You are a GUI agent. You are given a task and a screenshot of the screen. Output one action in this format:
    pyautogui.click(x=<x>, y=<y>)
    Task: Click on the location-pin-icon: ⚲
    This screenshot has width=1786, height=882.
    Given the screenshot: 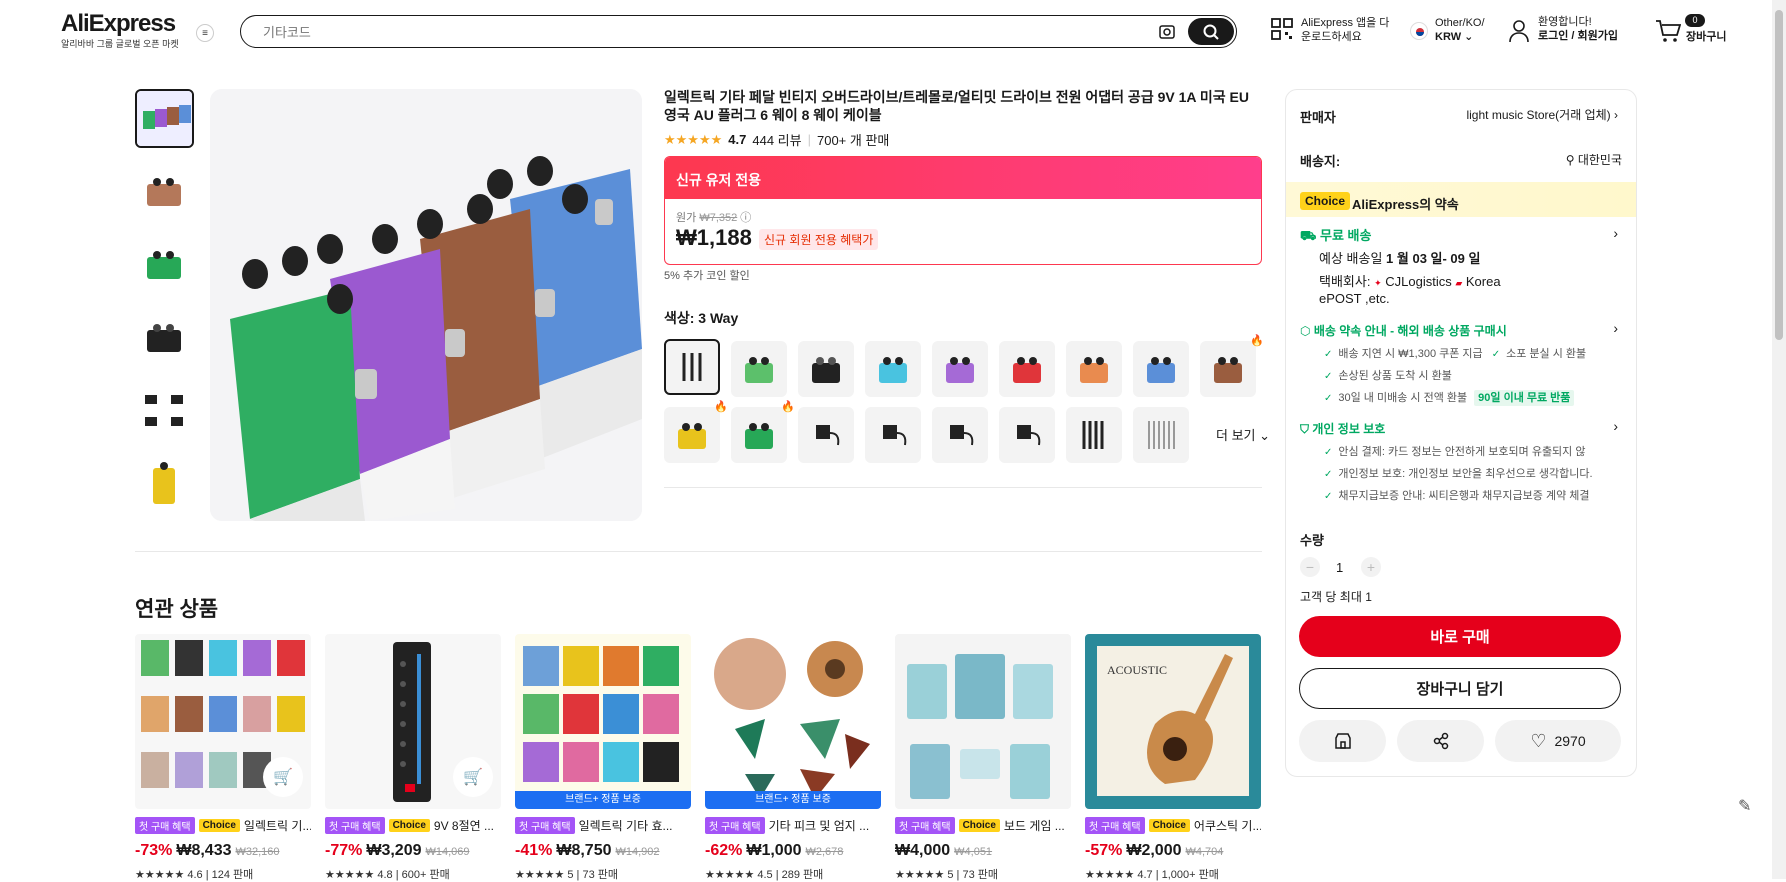 What is the action you would take?
    pyautogui.click(x=1570, y=160)
    